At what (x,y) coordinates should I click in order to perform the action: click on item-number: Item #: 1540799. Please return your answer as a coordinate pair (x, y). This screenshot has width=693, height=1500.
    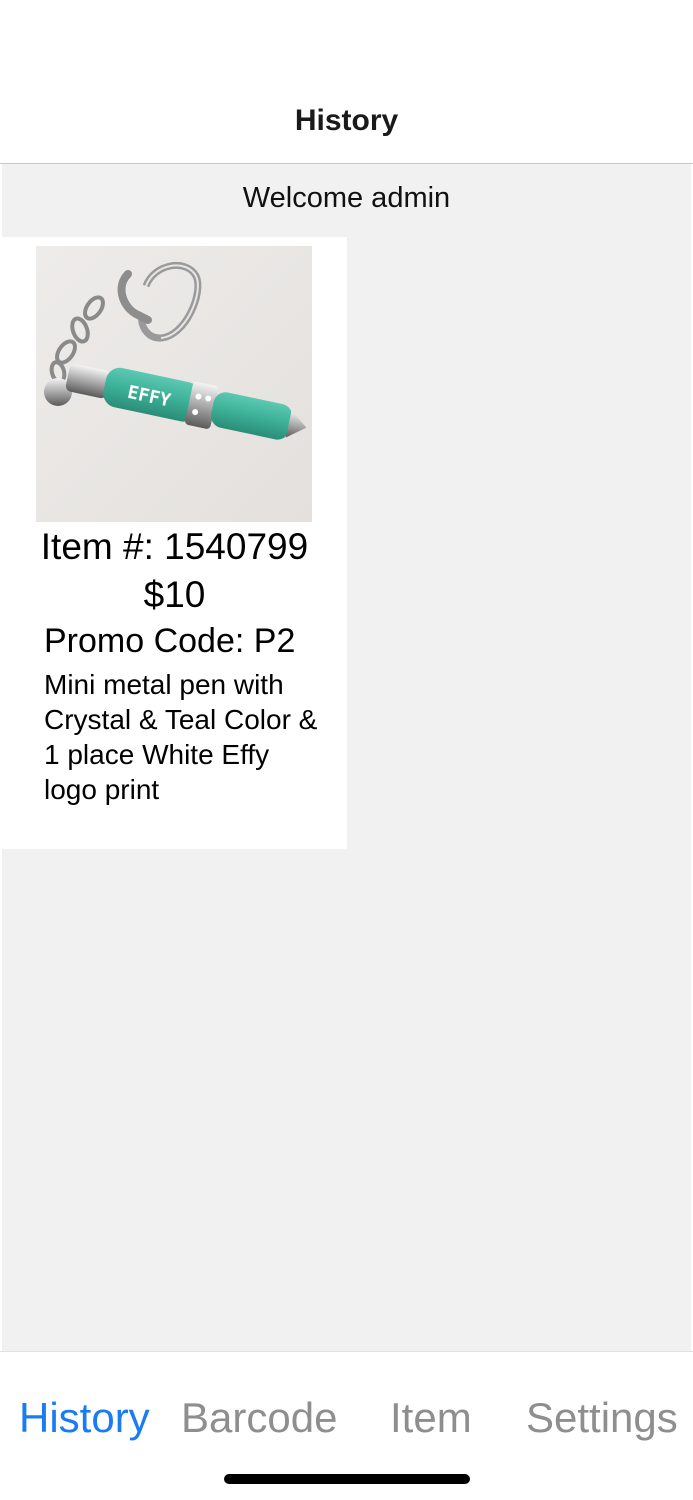
    Looking at the image, I should click on (174, 546).